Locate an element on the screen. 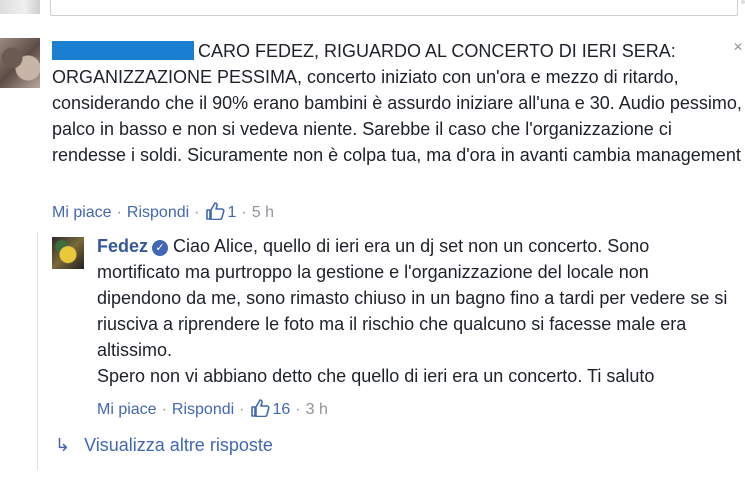 The image size is (745, 483). timestamp: 3 h is located at coordinates (317, 409).